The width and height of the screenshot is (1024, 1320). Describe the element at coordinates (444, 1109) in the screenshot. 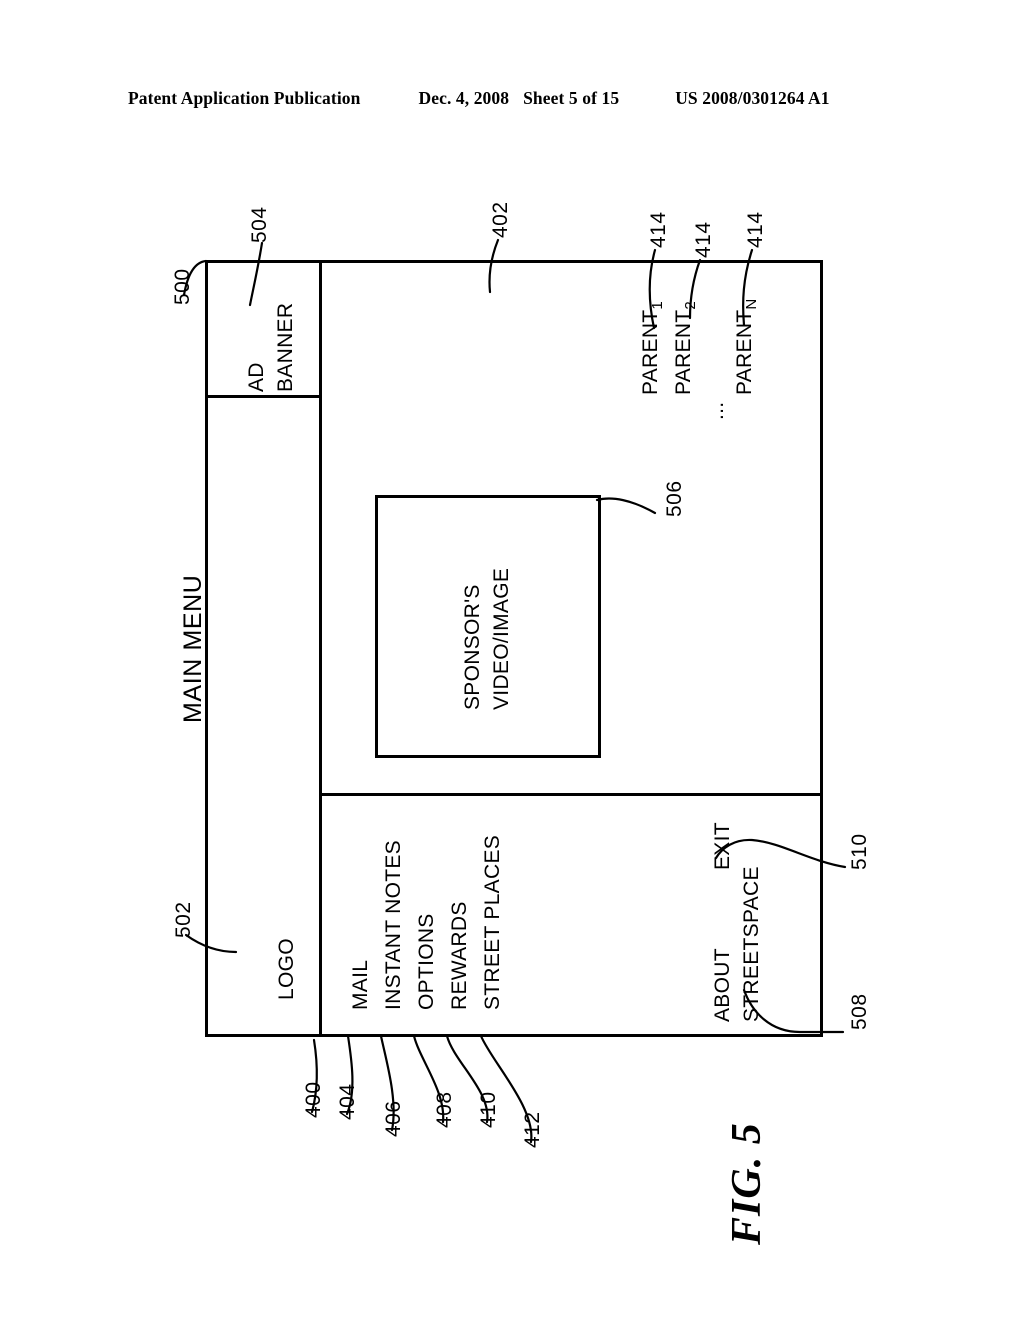

I see `ref-numeral-408: 408` at that location.